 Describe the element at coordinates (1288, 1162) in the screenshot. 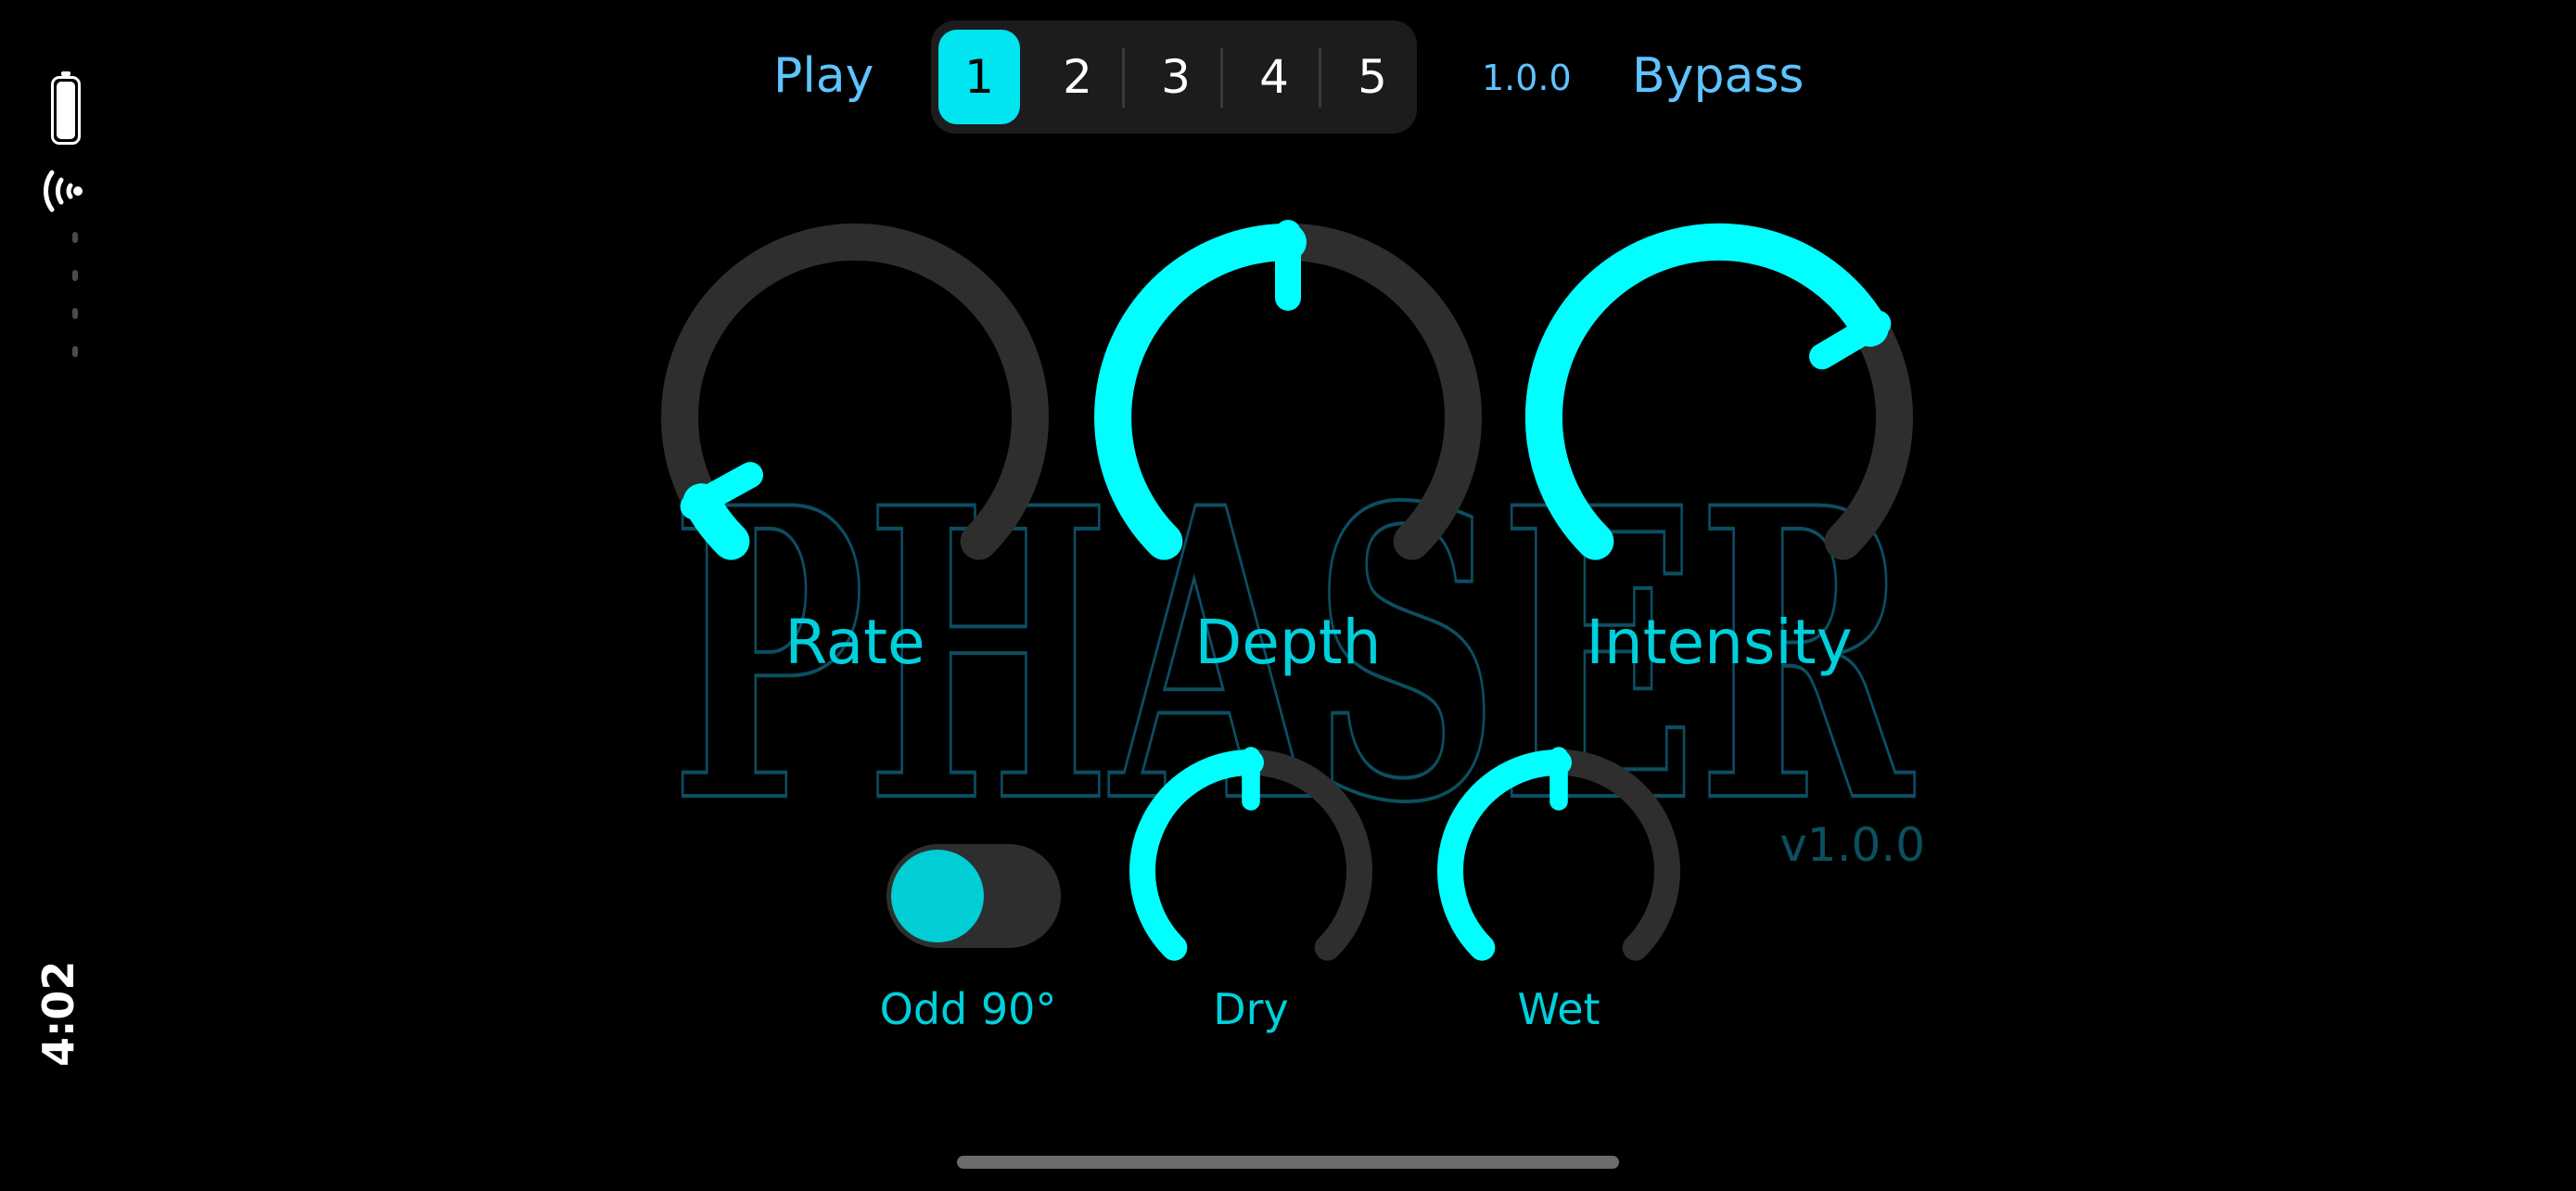

I see `home-indicator` at that location.